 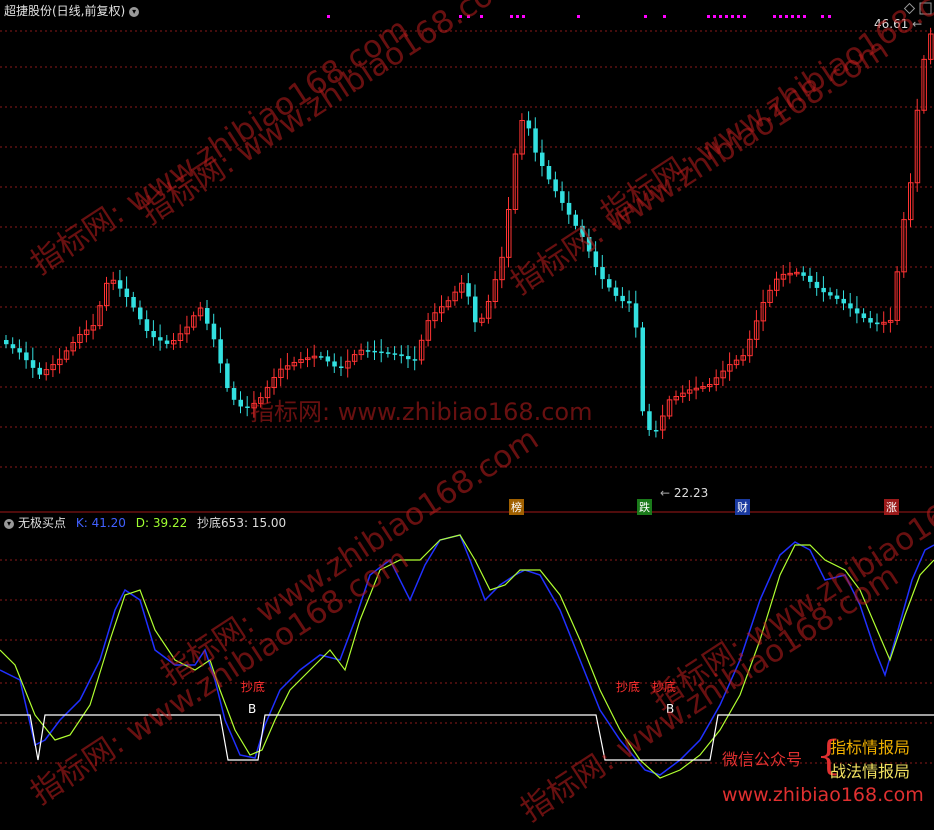 What do you see at coordinates (827, 758) in the screenshot?
I see `promo-box: 微信公众号 { 指标情报局 战法情报局` at bounding box center [827, 758].